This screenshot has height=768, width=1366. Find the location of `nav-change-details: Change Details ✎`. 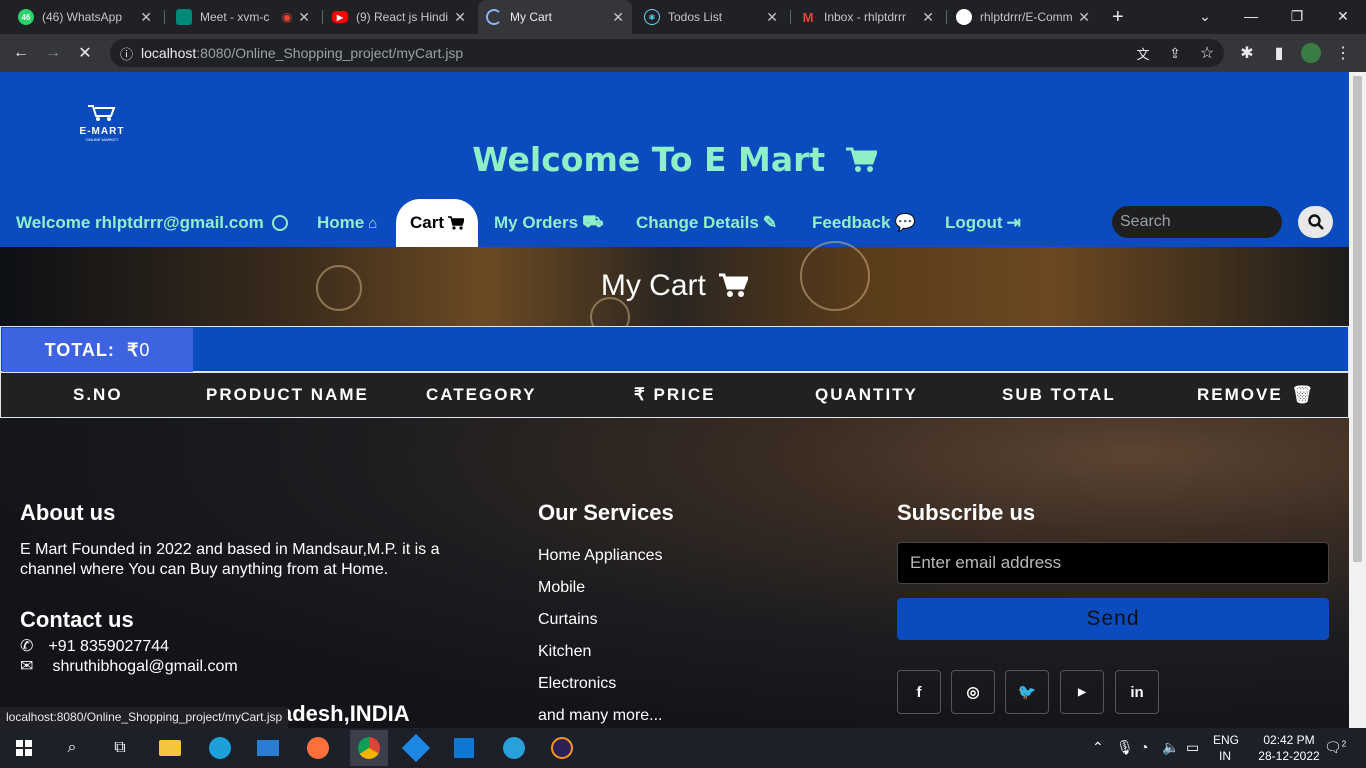

nav-change-details: Change Details ✎ is located at coordinates (706, 223).